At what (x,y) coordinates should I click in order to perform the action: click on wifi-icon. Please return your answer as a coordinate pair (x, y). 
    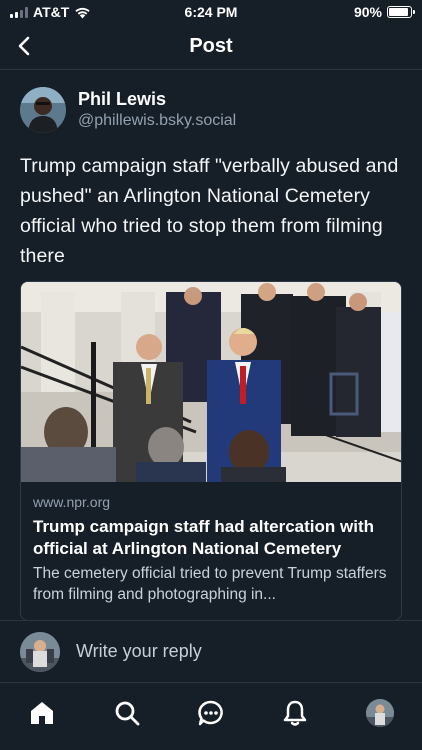
    Looking at the image, I should click on (82, 12).